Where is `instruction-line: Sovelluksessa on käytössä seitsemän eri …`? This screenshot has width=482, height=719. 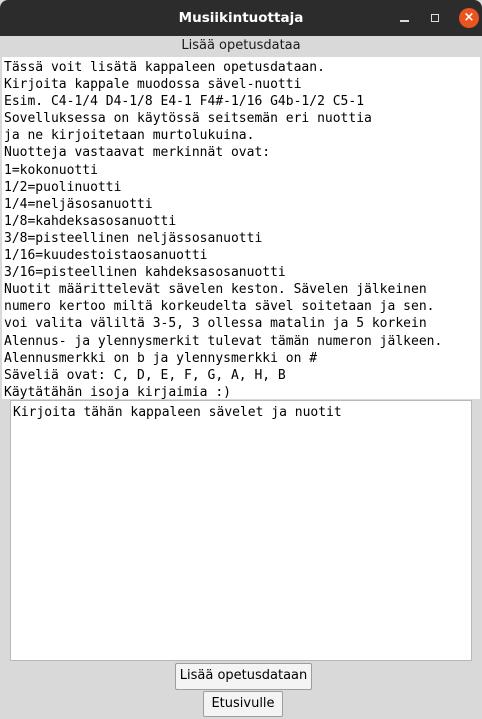 instruction-line: Sovelluksessa on käytössä seitsemän eri … is located at coordinates (188, 119).